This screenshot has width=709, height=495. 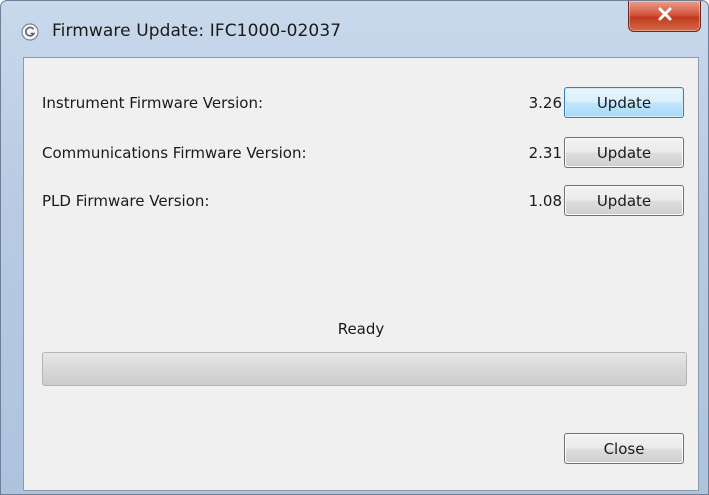 What do you see at coordinates (30, 32) in the screenshot?
I see `app-logo-icon` at bounding box center [30, 32].